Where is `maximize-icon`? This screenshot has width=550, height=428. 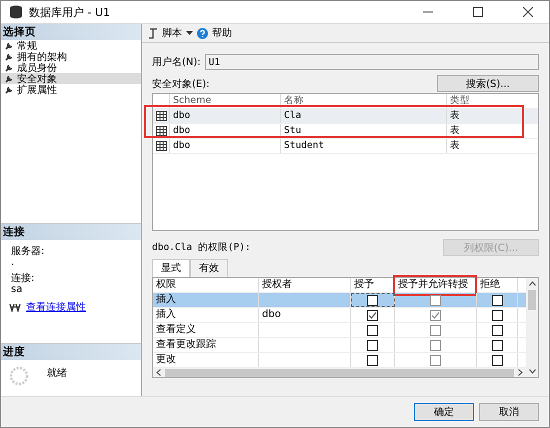 maximize-icon is located at coordinates (478, 12).